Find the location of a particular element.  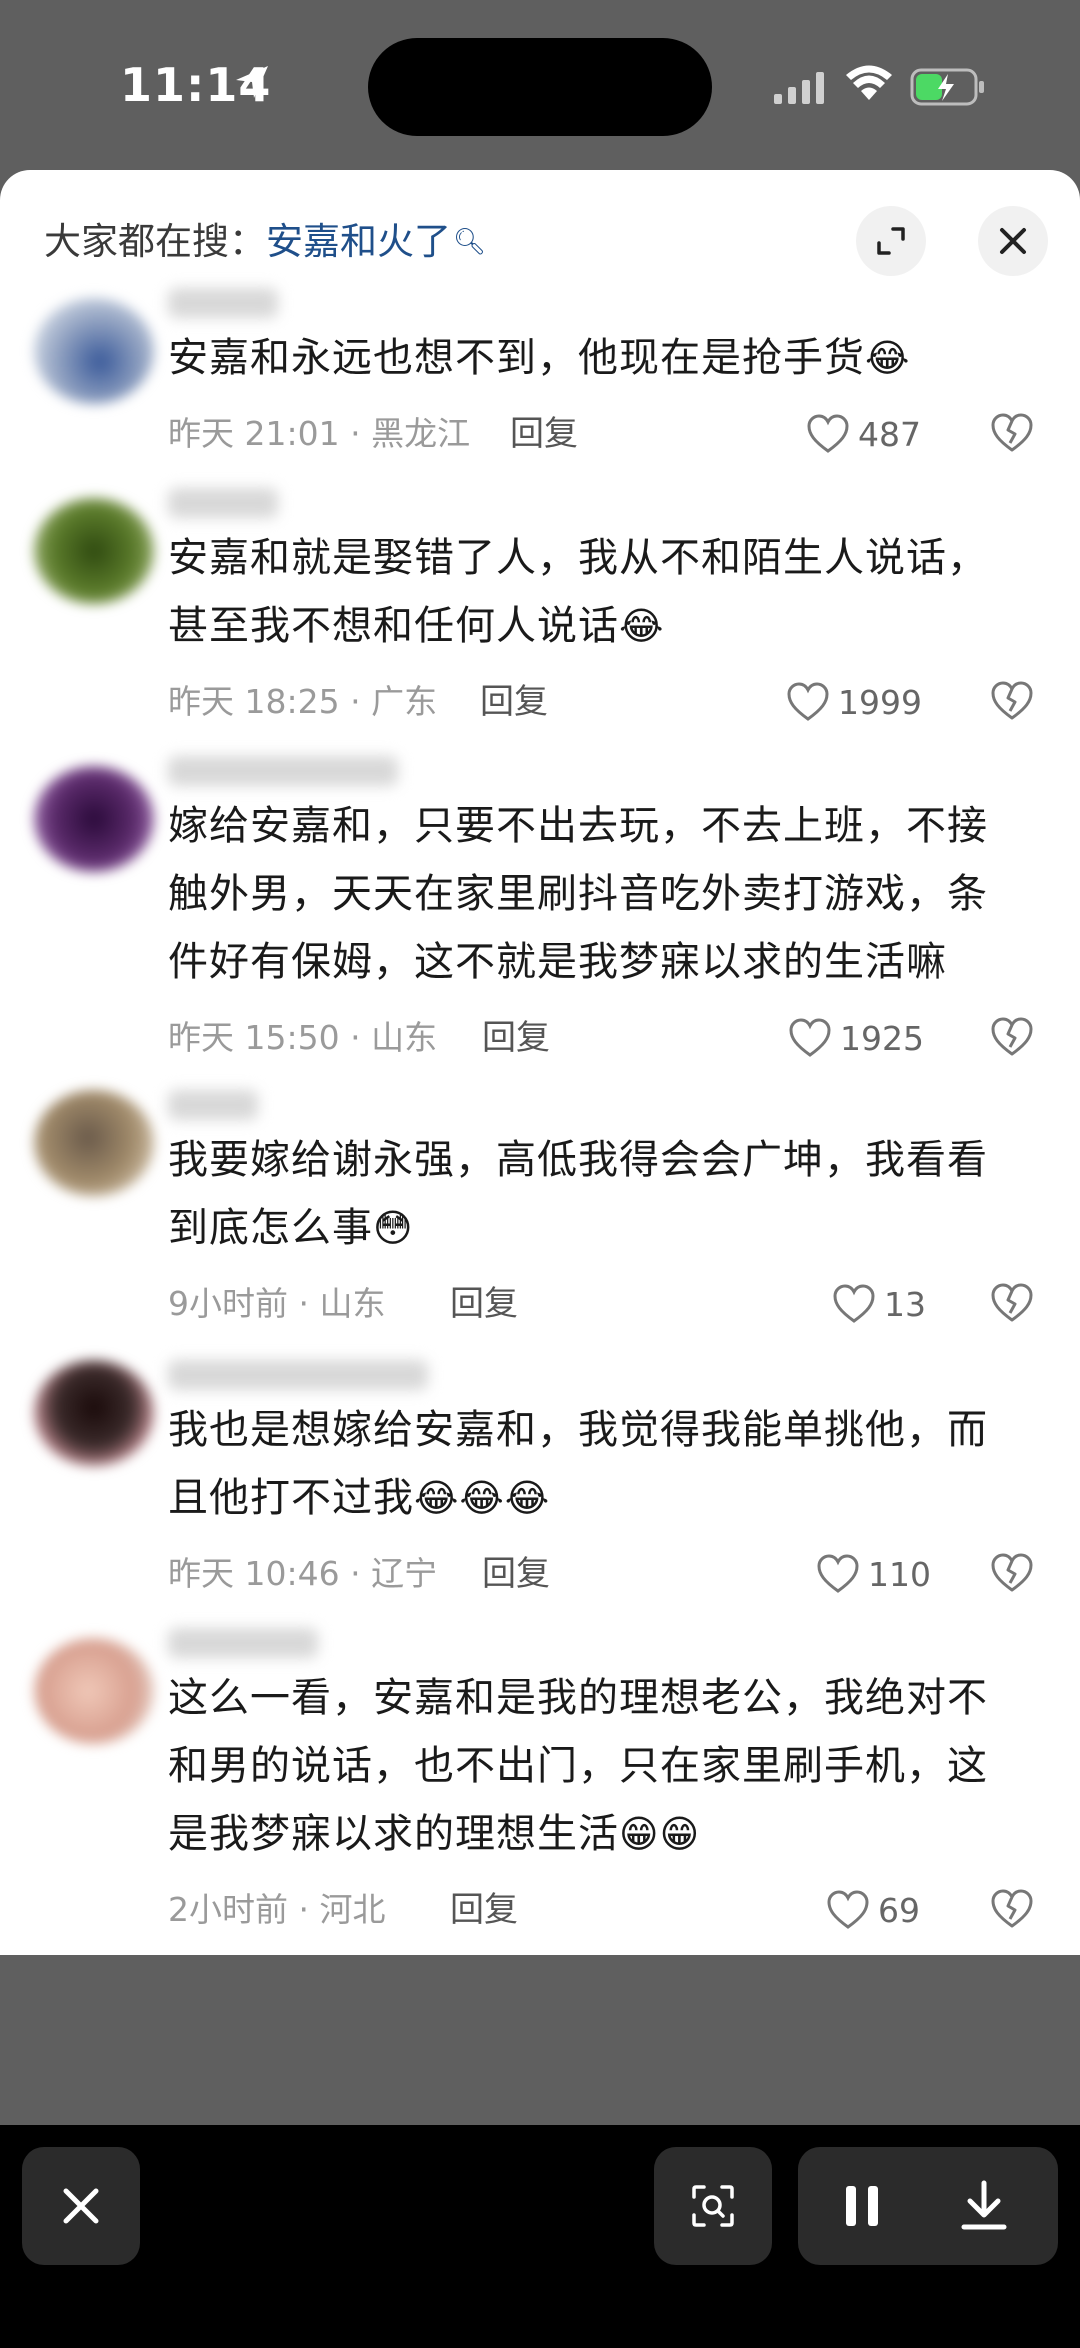

status-bar: 11:14 is located at coordinates (540, 85).